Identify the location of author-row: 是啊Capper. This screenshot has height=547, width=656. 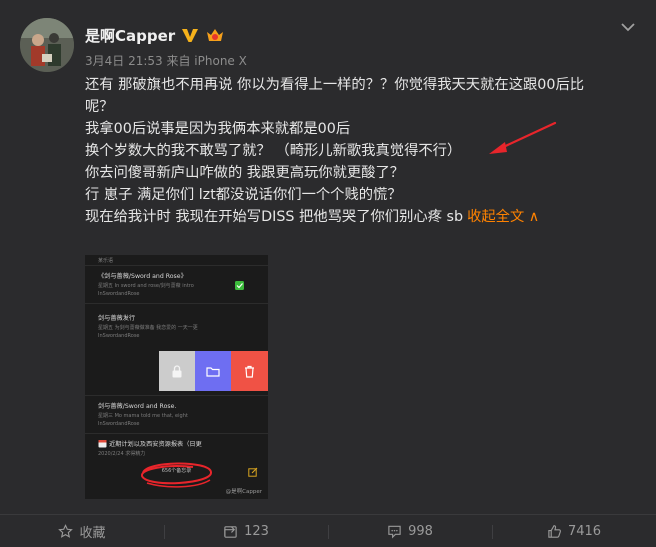
(155, 35).